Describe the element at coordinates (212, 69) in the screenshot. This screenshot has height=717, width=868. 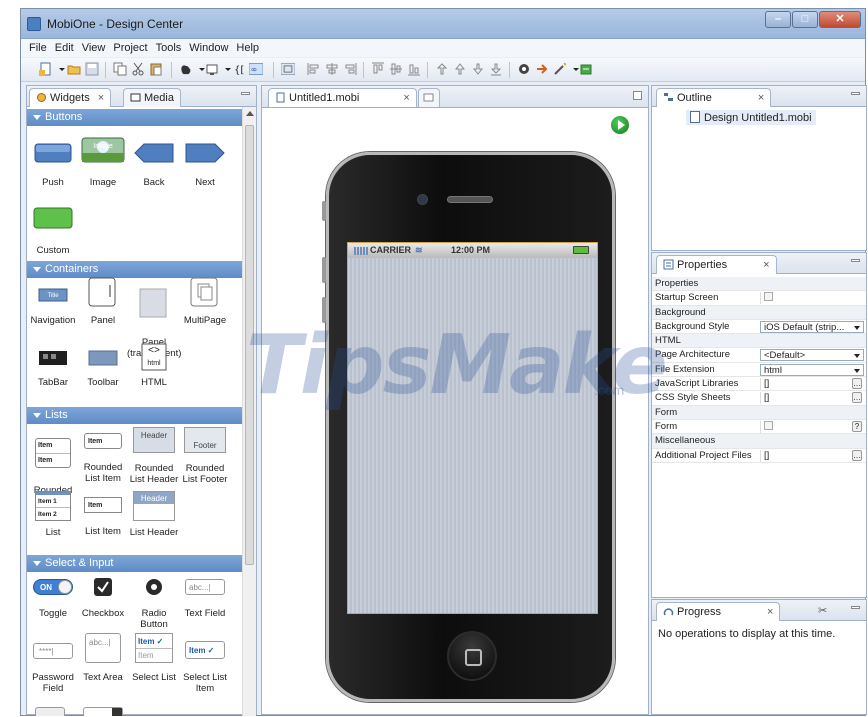
I see `device-frame-icon` at that location.